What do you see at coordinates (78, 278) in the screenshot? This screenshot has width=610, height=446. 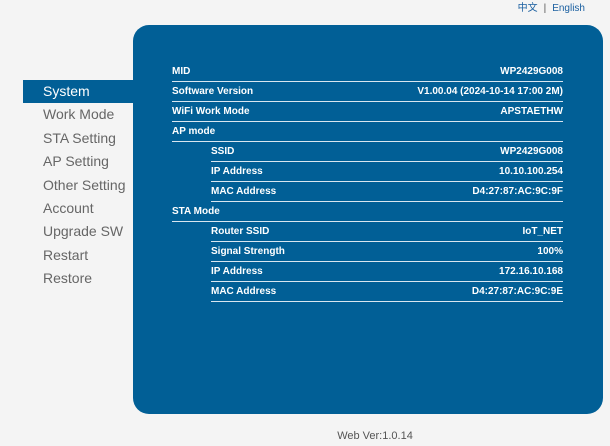 I see `sidebar-item-restore: Restore` at bounding box center [78, 278].